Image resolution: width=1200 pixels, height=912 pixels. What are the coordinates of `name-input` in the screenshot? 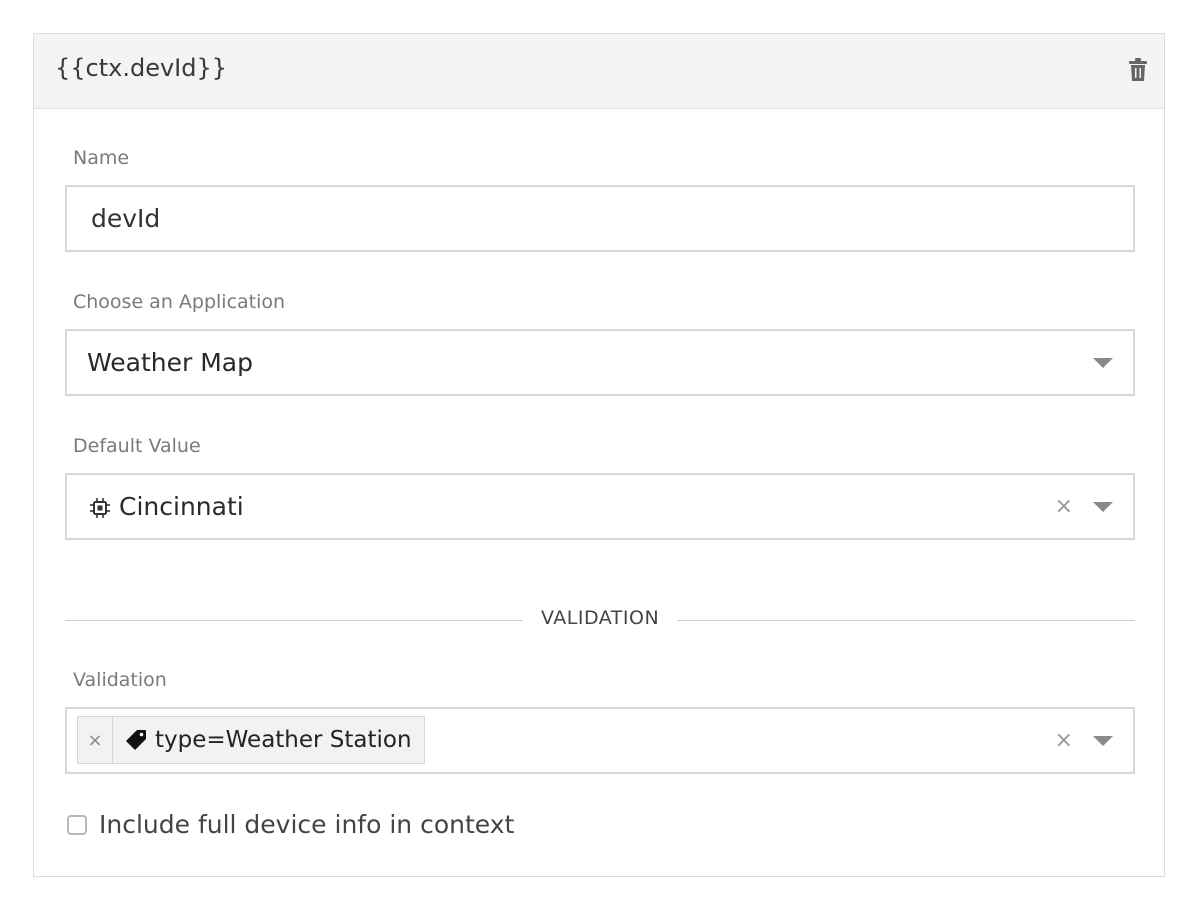 It's located at (600, 218).